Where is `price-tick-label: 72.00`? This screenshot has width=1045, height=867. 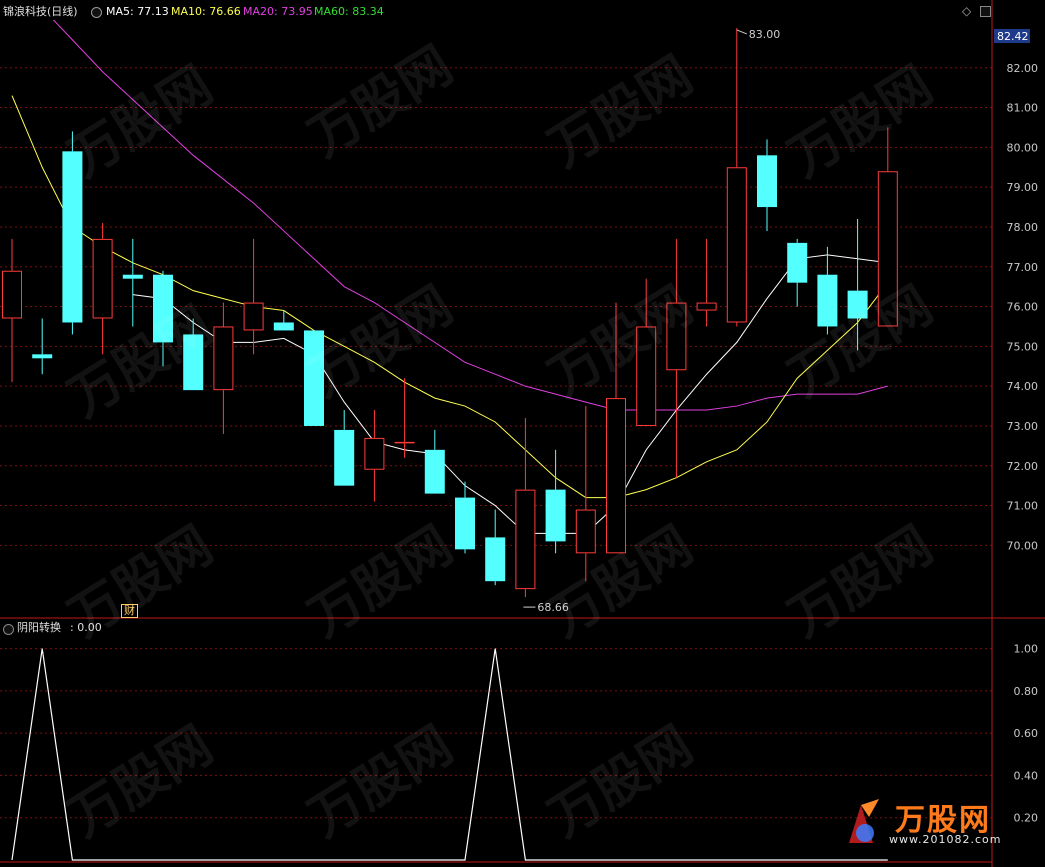
price-tick-label: 72.00 is located at coordinates (1023, 466).